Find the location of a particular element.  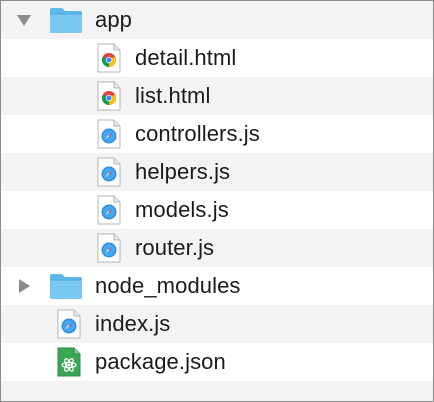

tree-row-models-js: models.js is located at coordinates (217, 210).